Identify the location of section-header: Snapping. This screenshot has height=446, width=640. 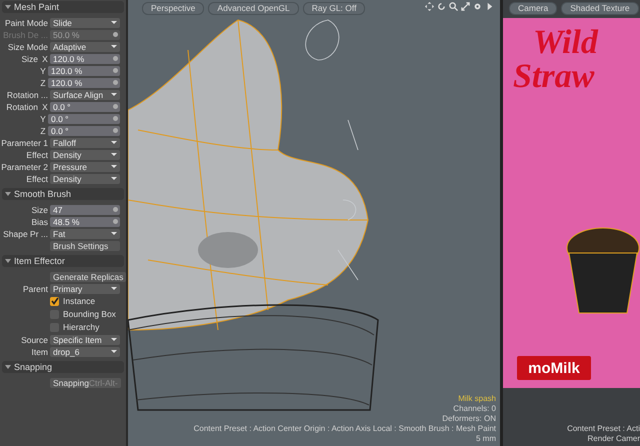
(63, 367).